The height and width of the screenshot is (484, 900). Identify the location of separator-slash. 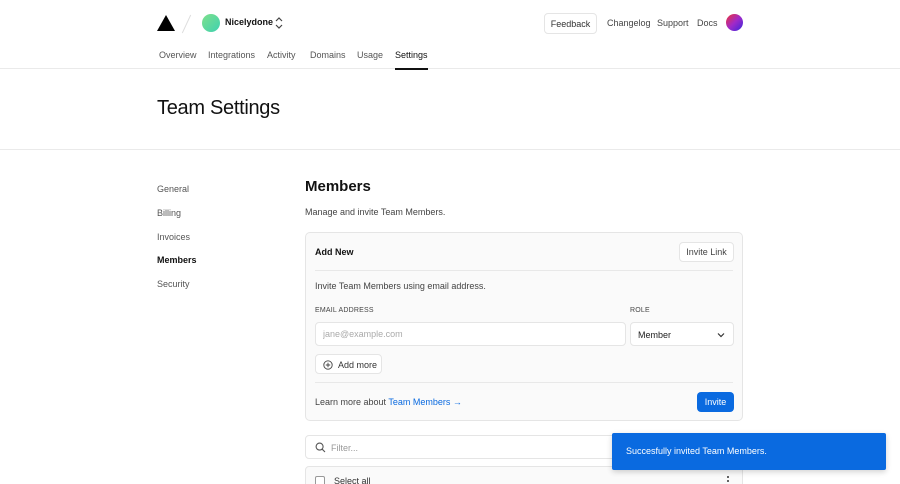
(186, 24).